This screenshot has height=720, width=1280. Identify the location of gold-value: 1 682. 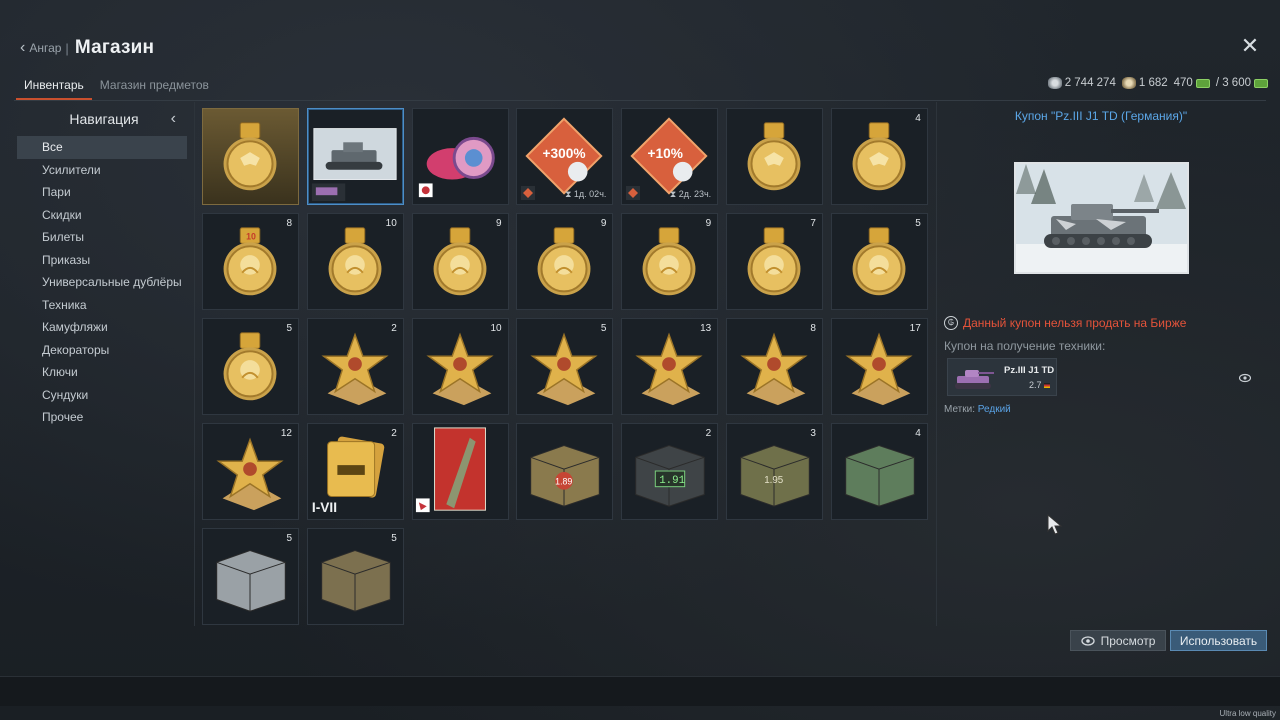
(1153, 83).